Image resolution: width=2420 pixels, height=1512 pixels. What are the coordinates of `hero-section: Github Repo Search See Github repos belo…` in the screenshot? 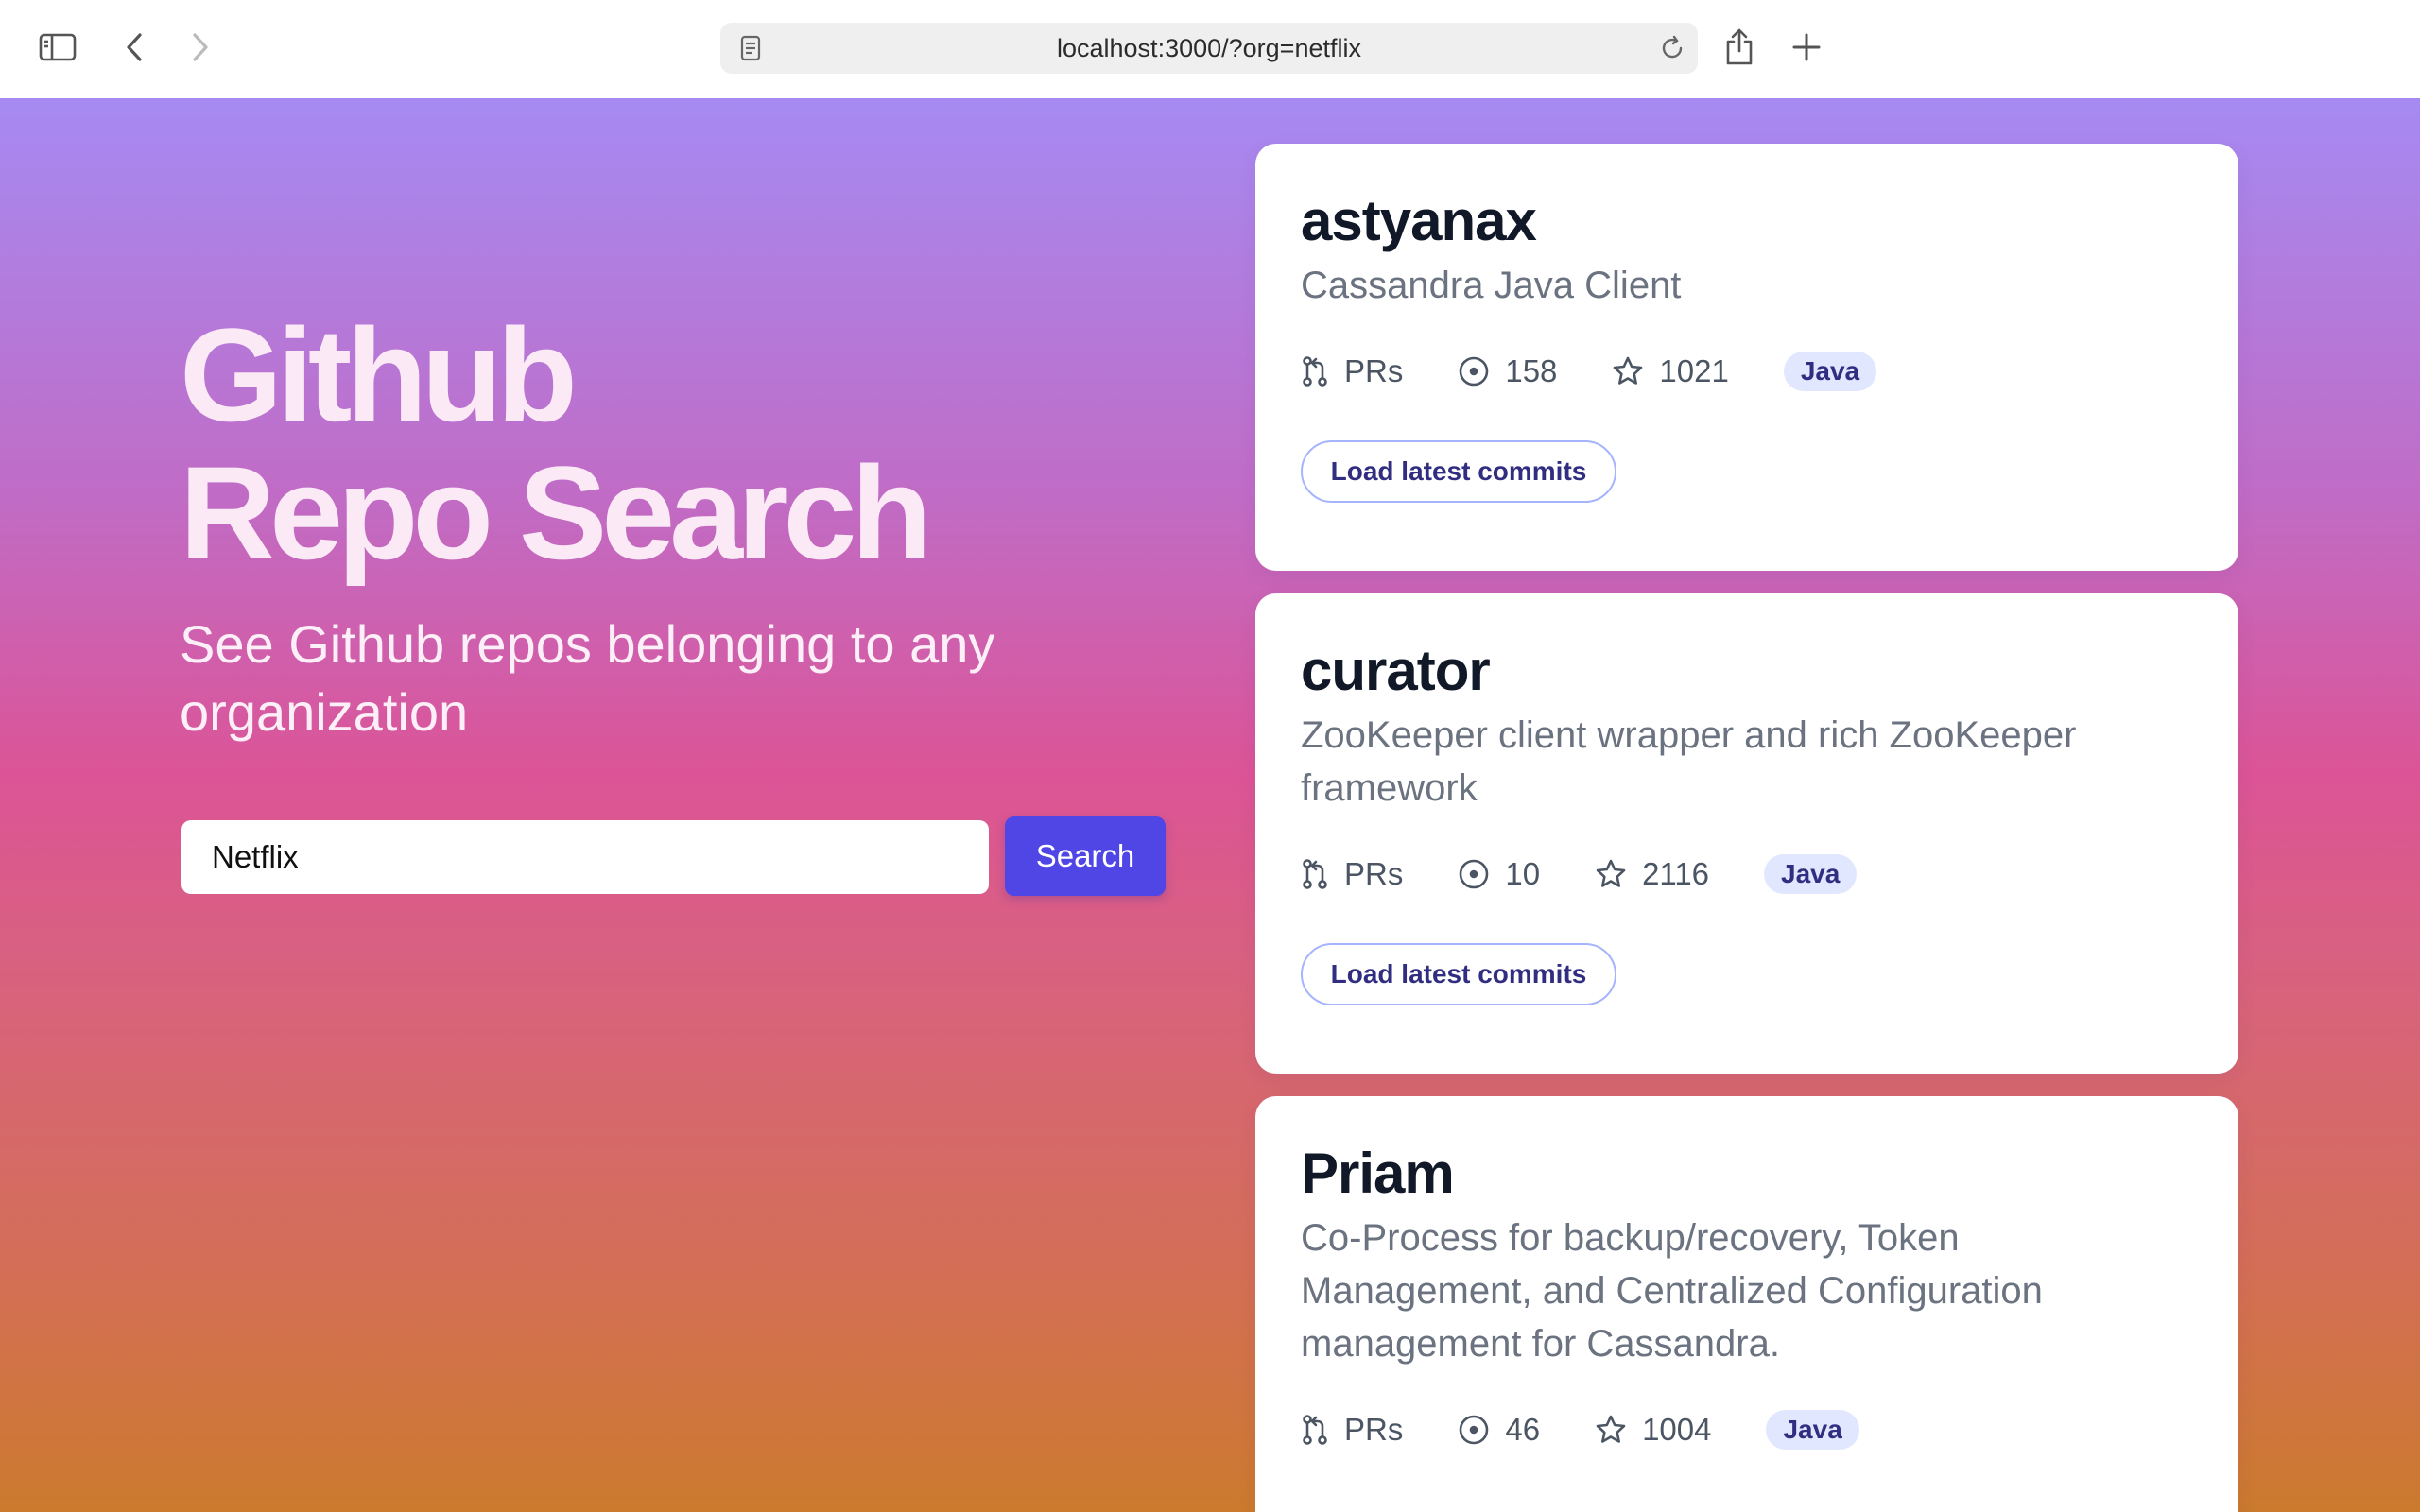 It's located at (681, 526).